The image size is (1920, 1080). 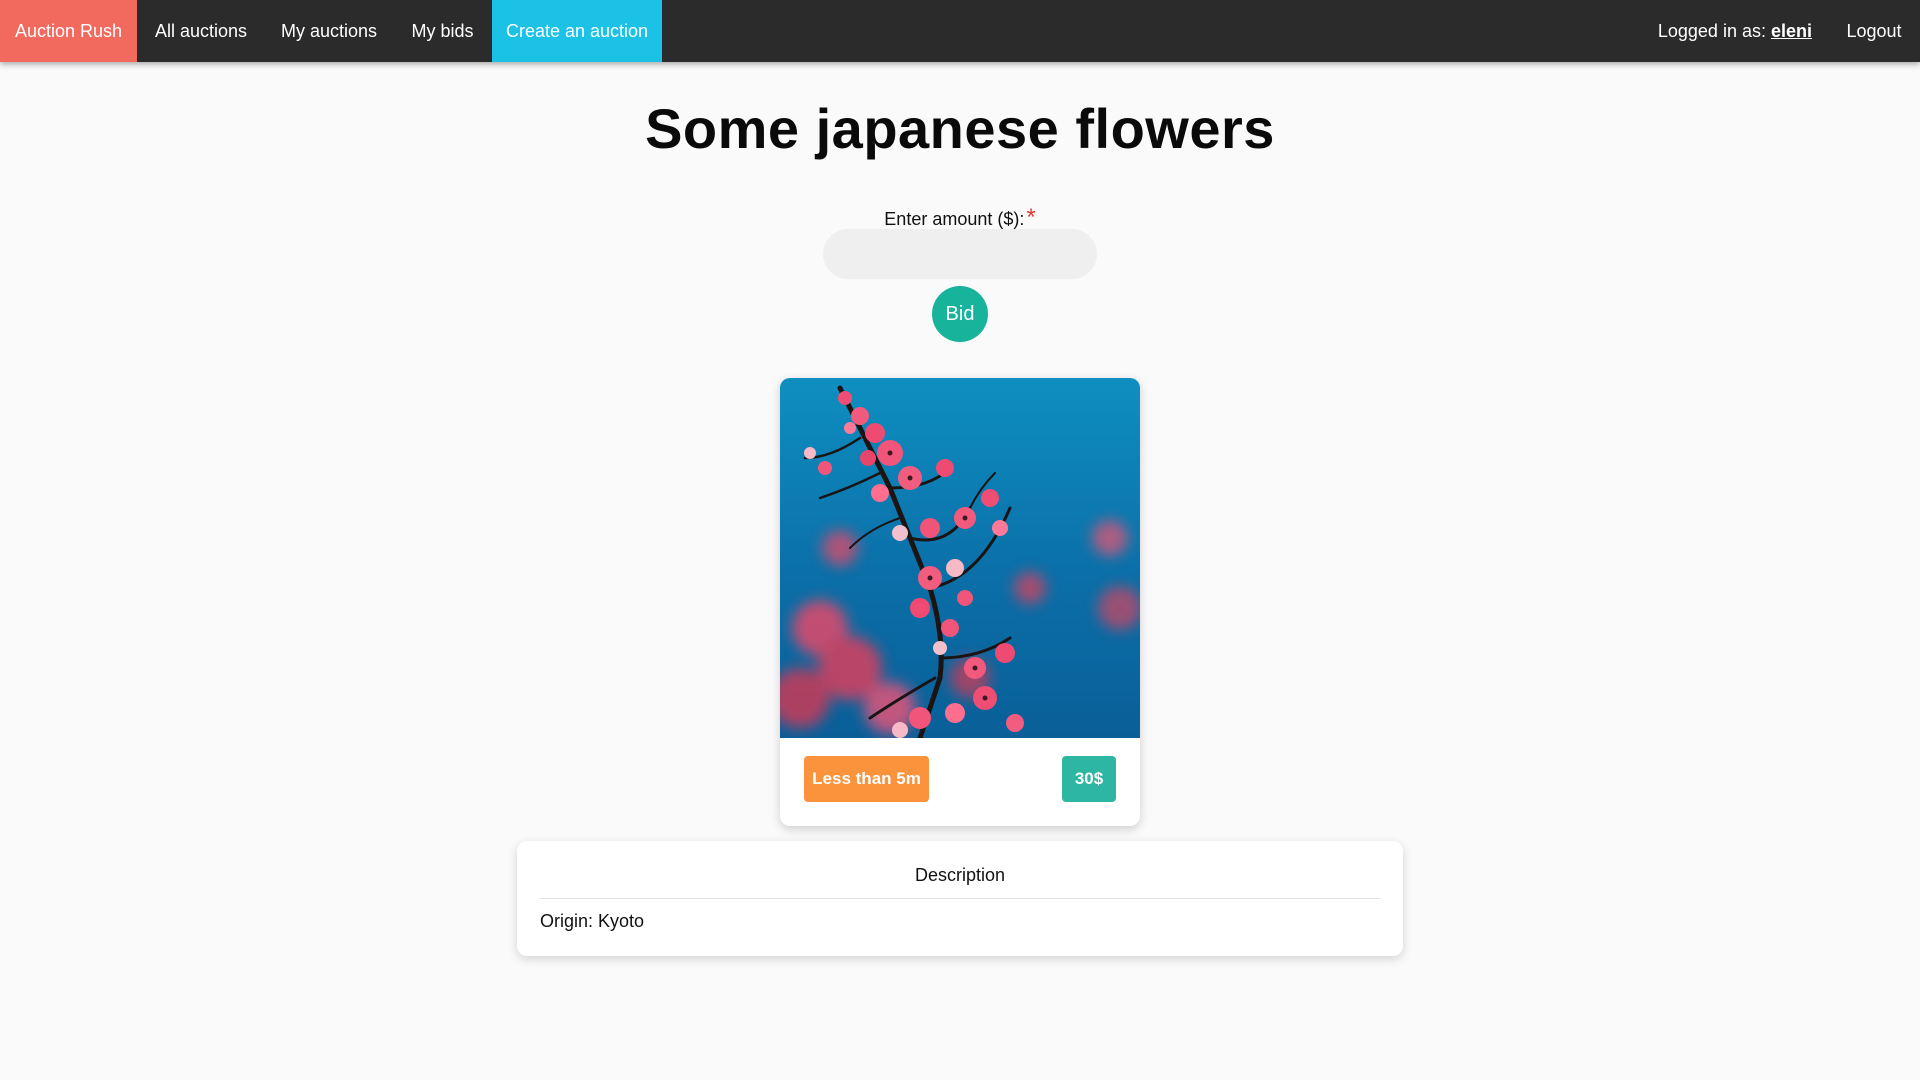 I want to click on description-panel: Description Origin: Kyoto, so click(x=960, y=898).